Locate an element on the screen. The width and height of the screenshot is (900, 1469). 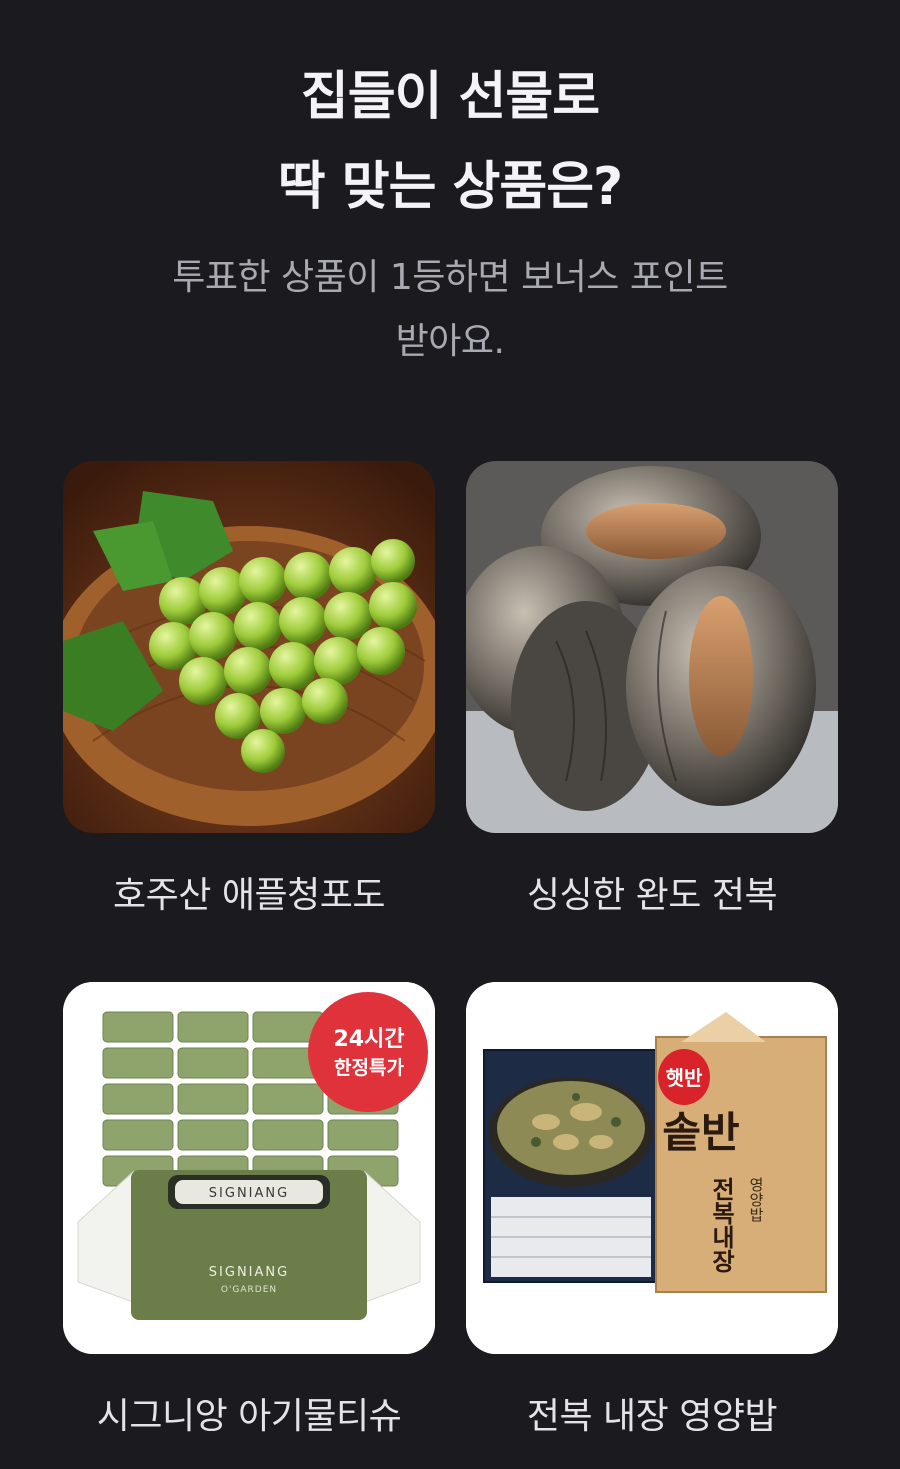
product-tag-text: 영양밥 is located at coordinates (756, 1199).